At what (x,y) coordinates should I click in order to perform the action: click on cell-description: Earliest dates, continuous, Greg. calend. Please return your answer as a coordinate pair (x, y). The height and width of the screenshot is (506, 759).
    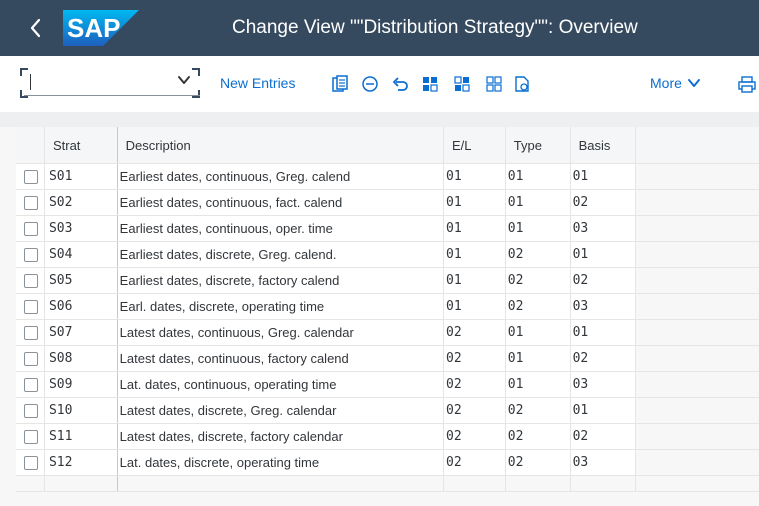
    Looking at the image, I should click on (281, 176).